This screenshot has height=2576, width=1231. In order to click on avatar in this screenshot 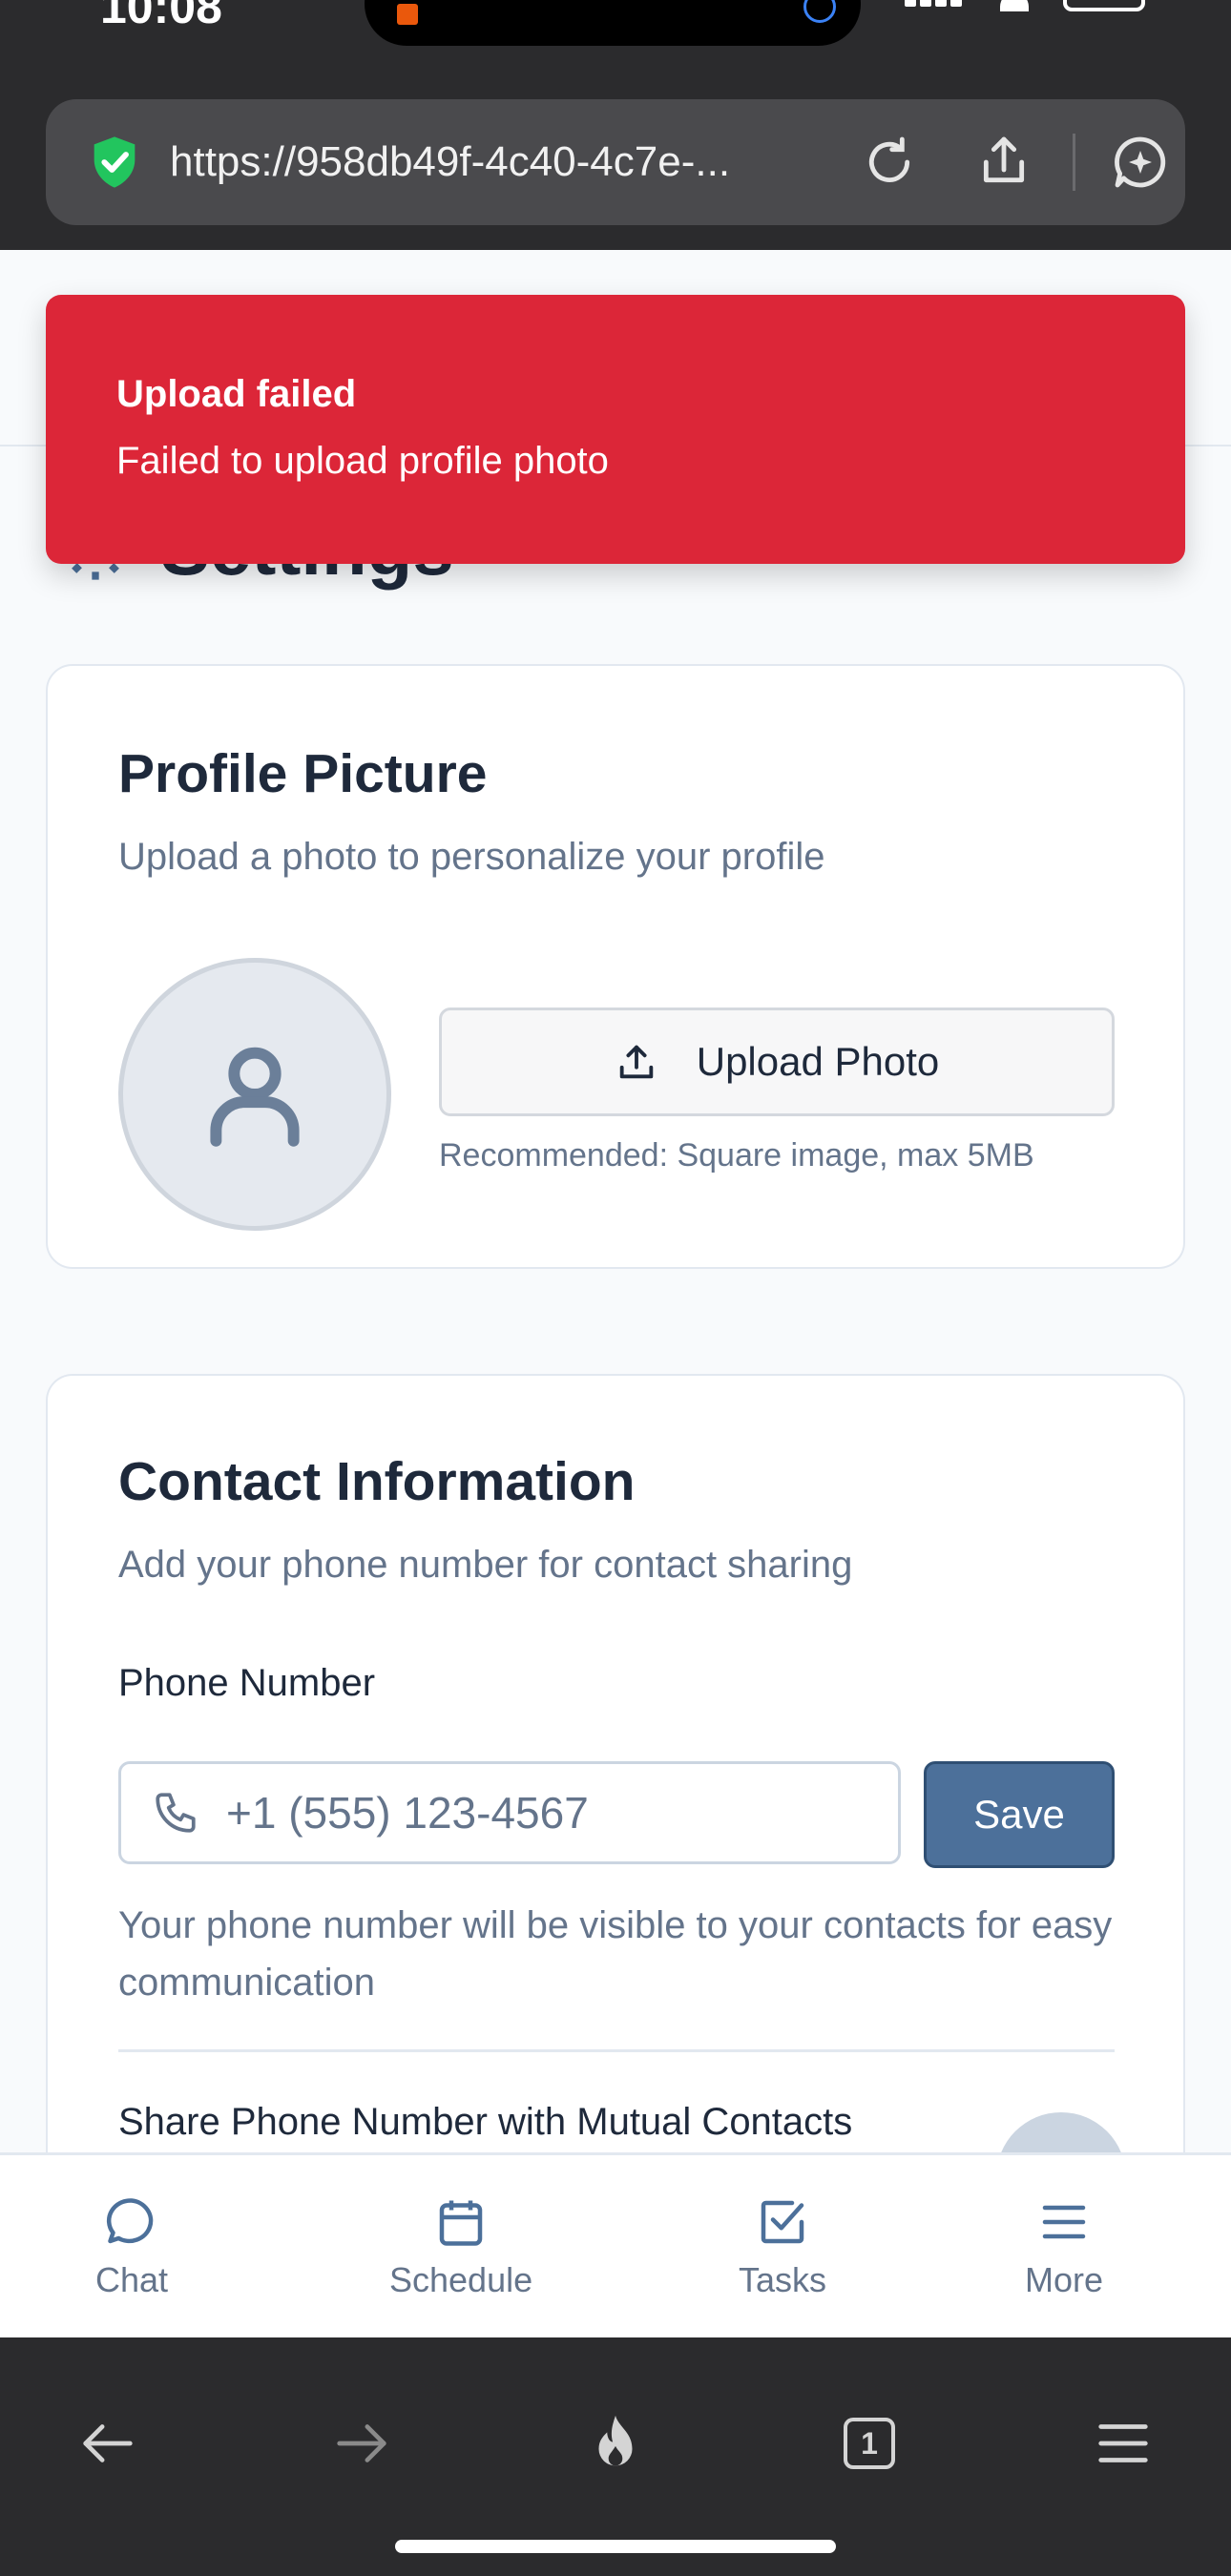, I will do `click(255, 1094)`.